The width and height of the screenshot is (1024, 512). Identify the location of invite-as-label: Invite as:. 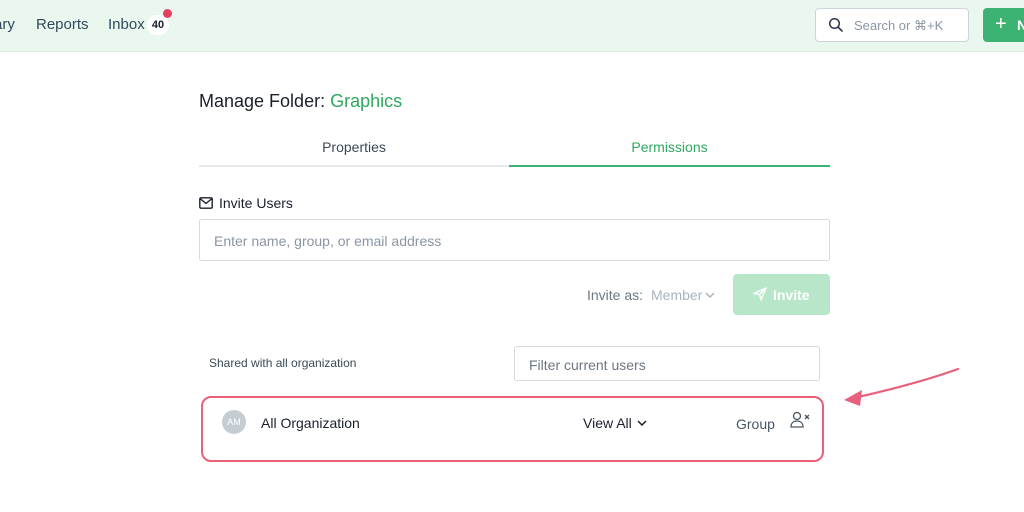
(615, 295).